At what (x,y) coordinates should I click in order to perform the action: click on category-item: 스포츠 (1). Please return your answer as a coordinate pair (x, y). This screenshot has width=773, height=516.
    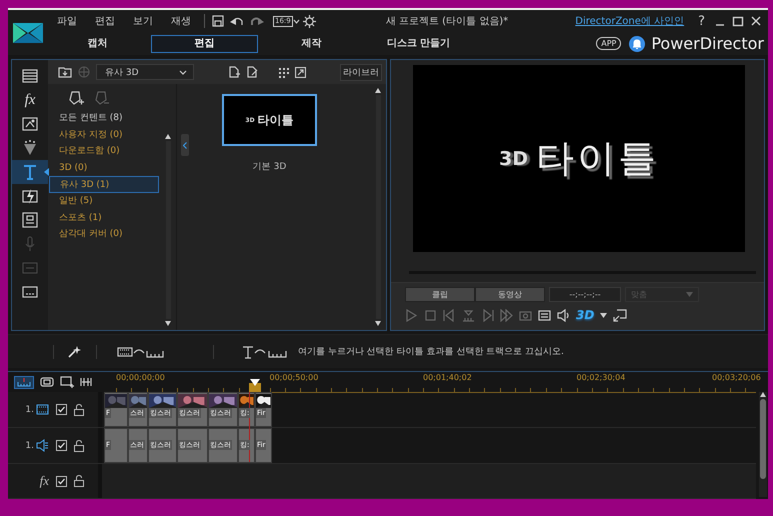
    Looking at the image, I should click on (104, 218).